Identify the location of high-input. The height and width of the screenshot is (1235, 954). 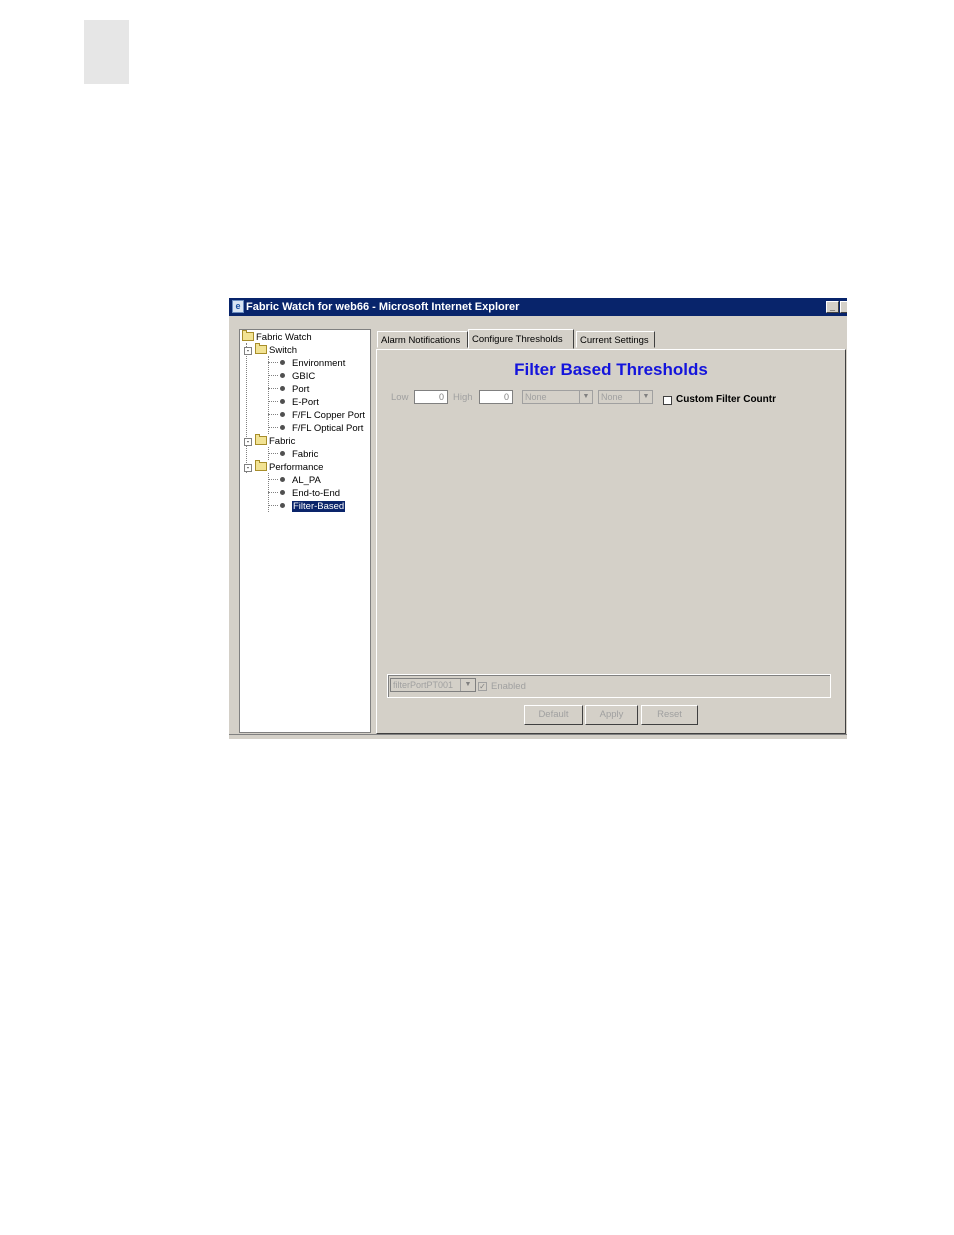
(496, 397).